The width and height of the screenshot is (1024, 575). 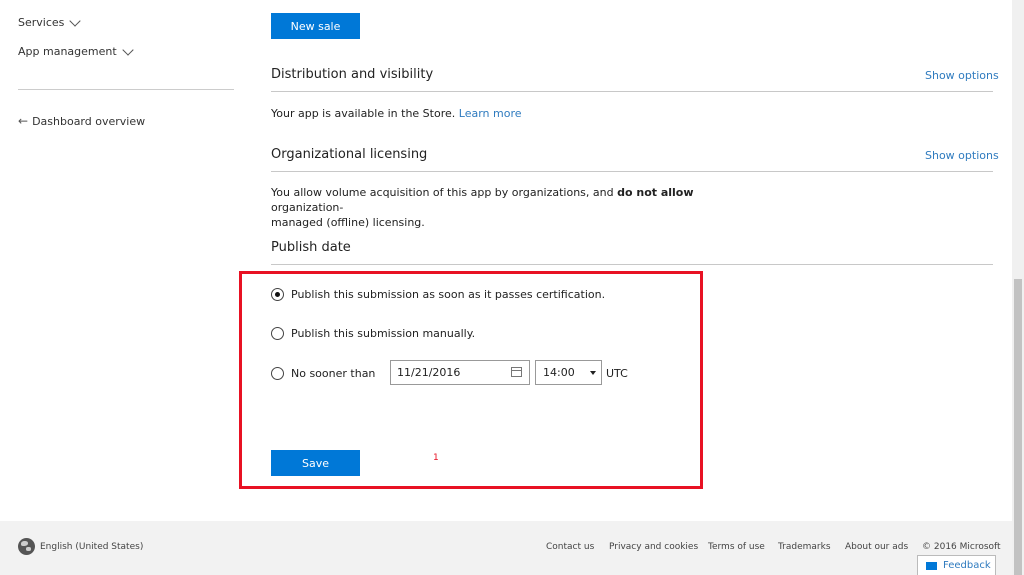 I want to click on globe-icon, so click(x=26, y=546).